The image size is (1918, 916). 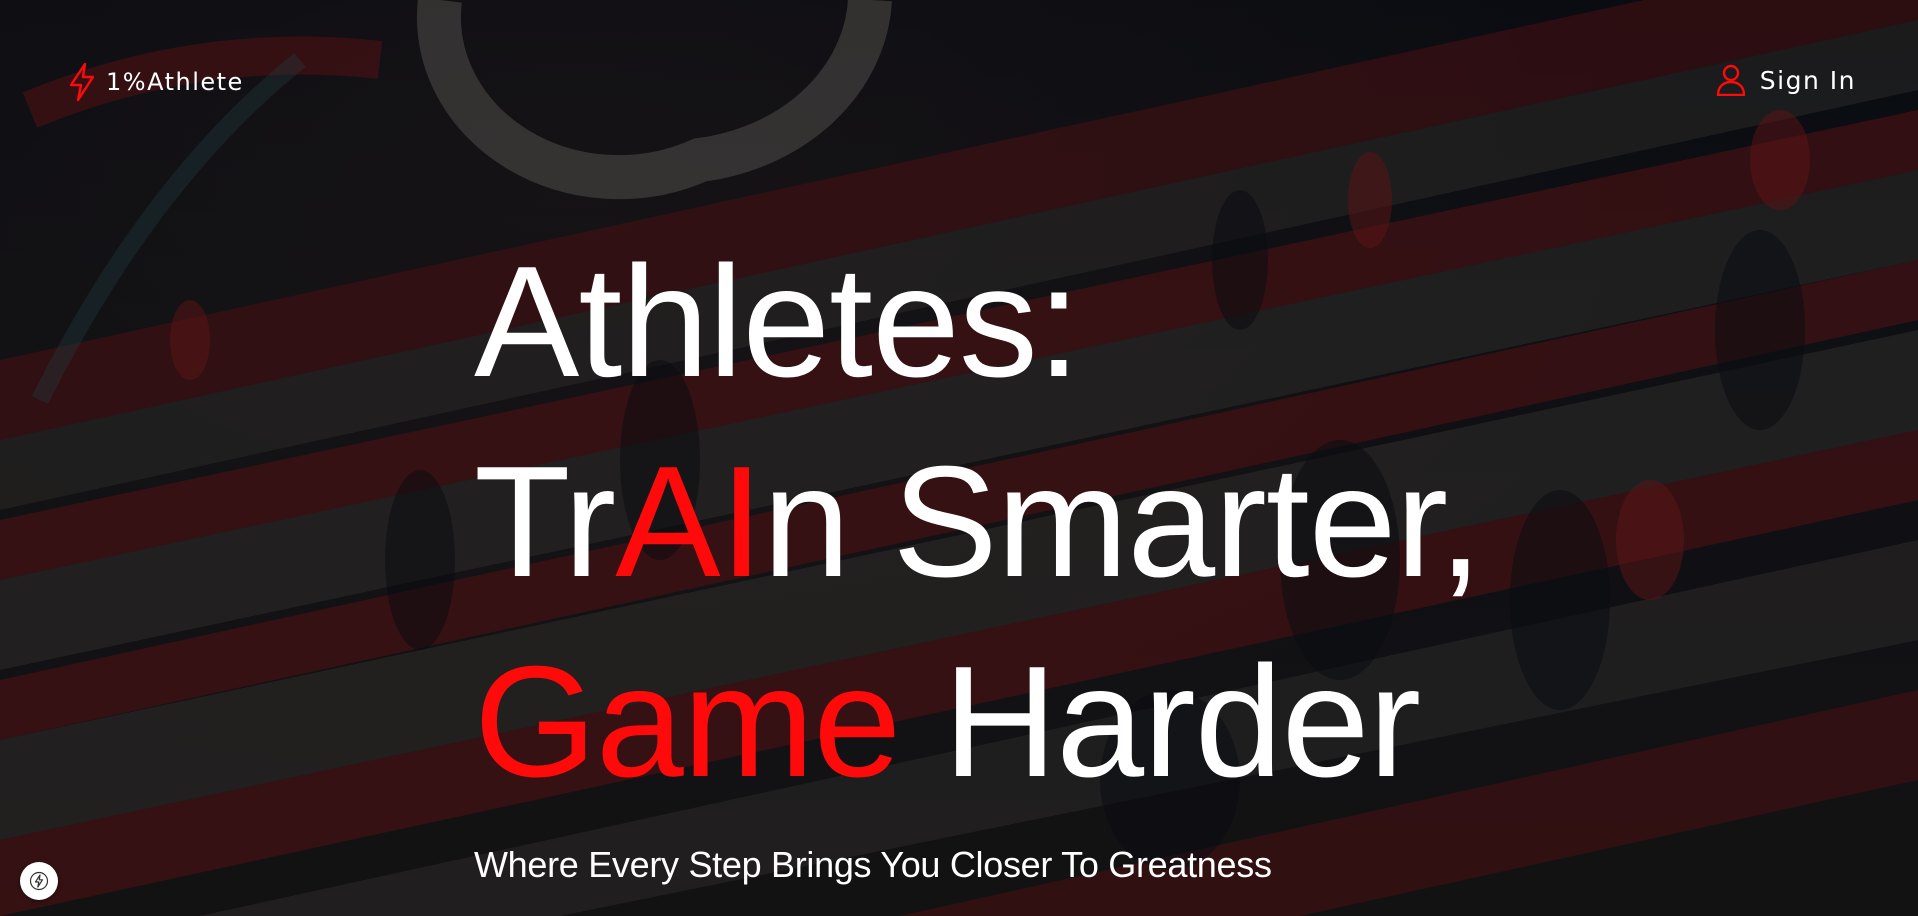 I want to click on sign-in-button: Sign In, so click(x=1786, y=80).